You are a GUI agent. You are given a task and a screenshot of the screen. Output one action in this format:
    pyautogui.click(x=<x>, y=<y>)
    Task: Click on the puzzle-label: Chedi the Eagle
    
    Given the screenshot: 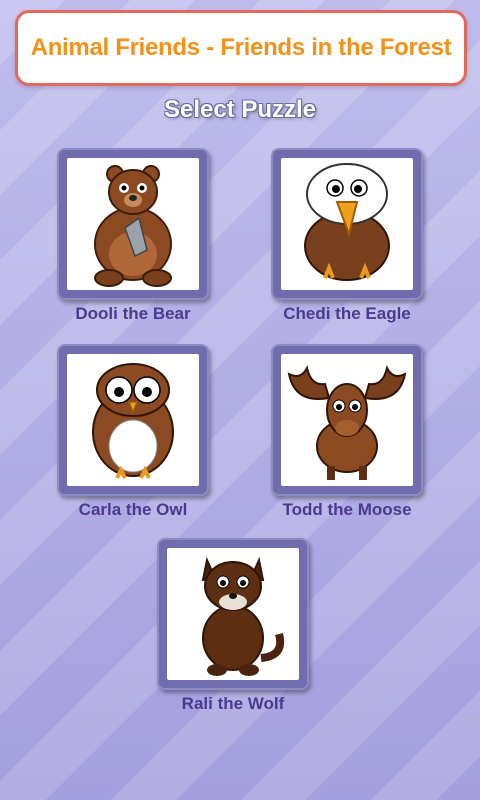 What is the action you would take?
    pyautogui.click(x=347, y=314)
    